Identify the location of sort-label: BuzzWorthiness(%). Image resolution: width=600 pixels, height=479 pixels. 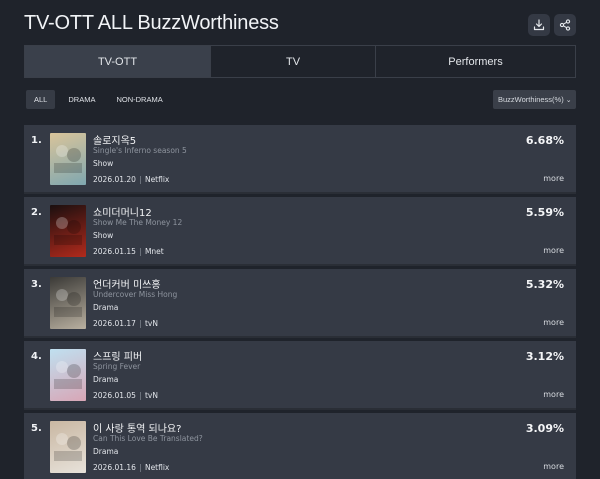
(531, 99).